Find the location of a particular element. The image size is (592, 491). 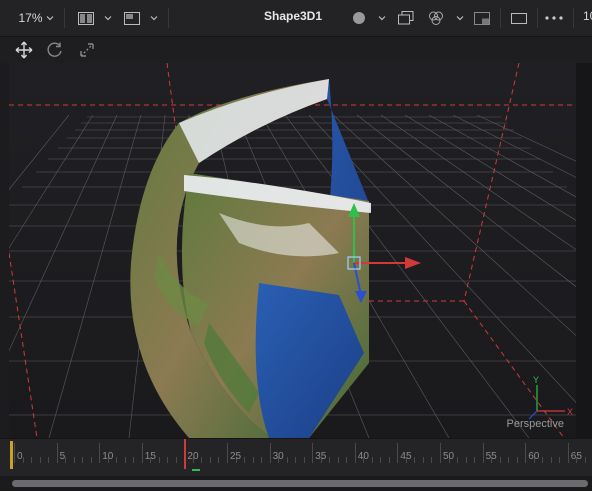

timeline-tick-label: 5 is located at coordinates (62, 456).